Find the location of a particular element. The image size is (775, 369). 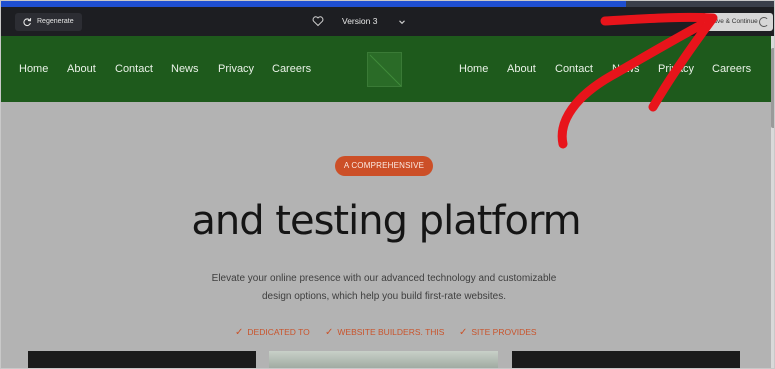

feature-label: WEBSITE BUILDERS. THIS is located at coordinates (391, 332).